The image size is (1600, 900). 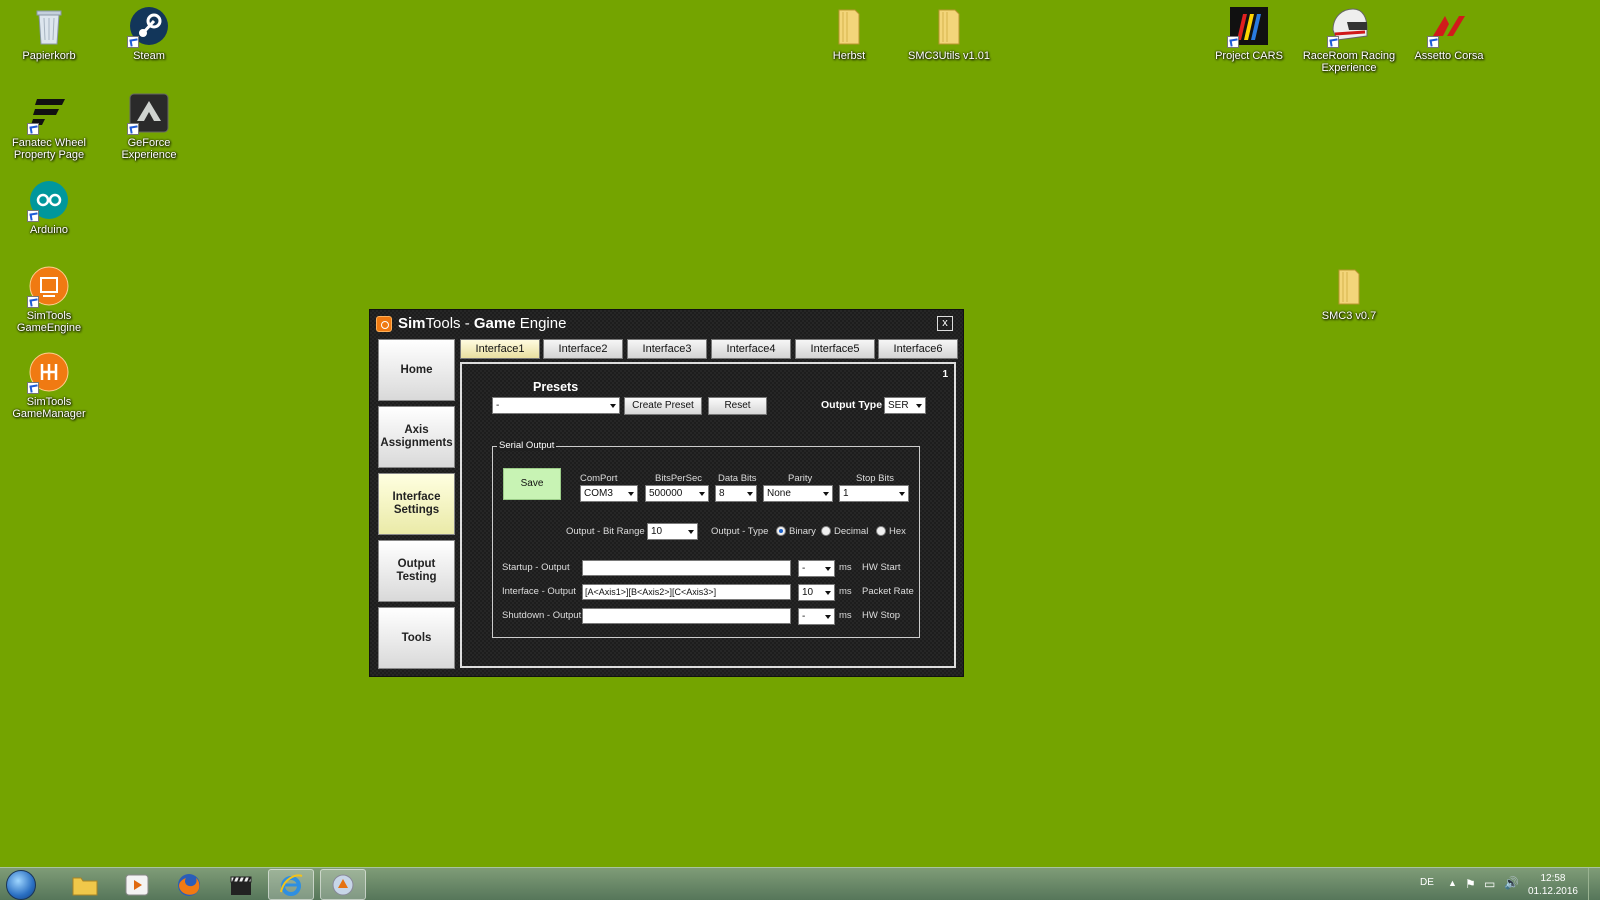 What do you see at coordinates (1427, 888) in the screenshot?
I see `language-indicator: DE` at bounding box center [1427, 888].